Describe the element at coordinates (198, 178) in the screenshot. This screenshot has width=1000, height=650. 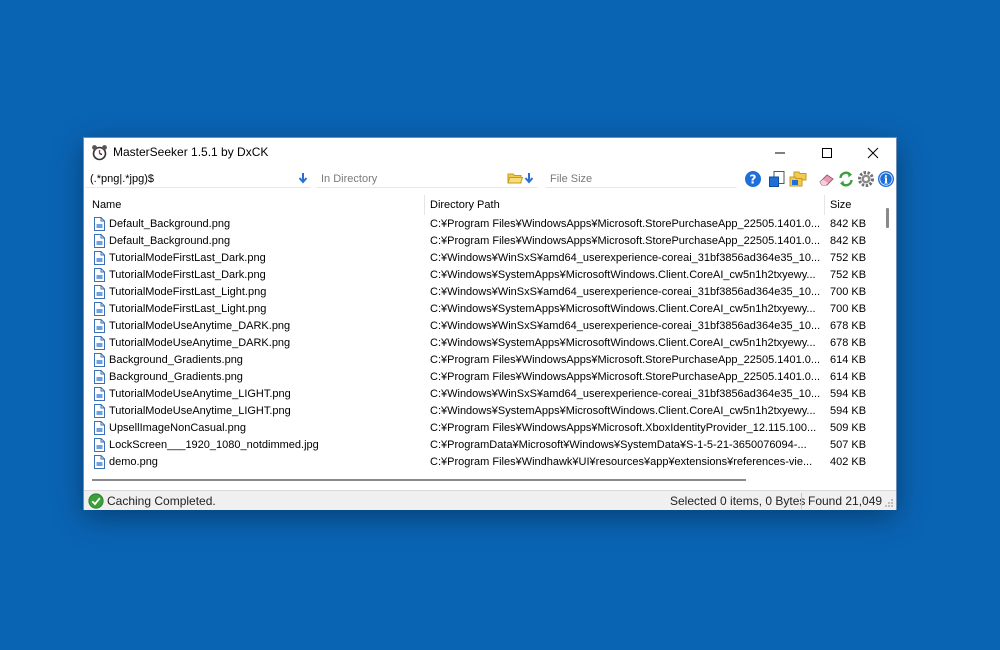
I see `search-input: (.*png|.*jpg)$` at that location.